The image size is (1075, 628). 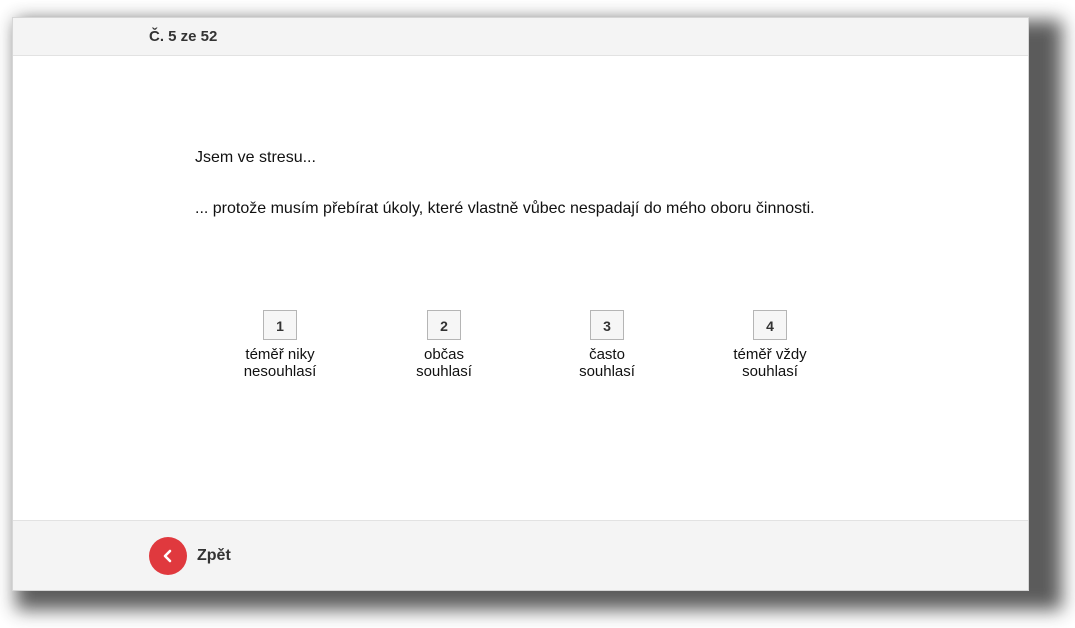 I want to click on answer-label-1: téměř niky nesouhlasí, so click(x=280, y=363).